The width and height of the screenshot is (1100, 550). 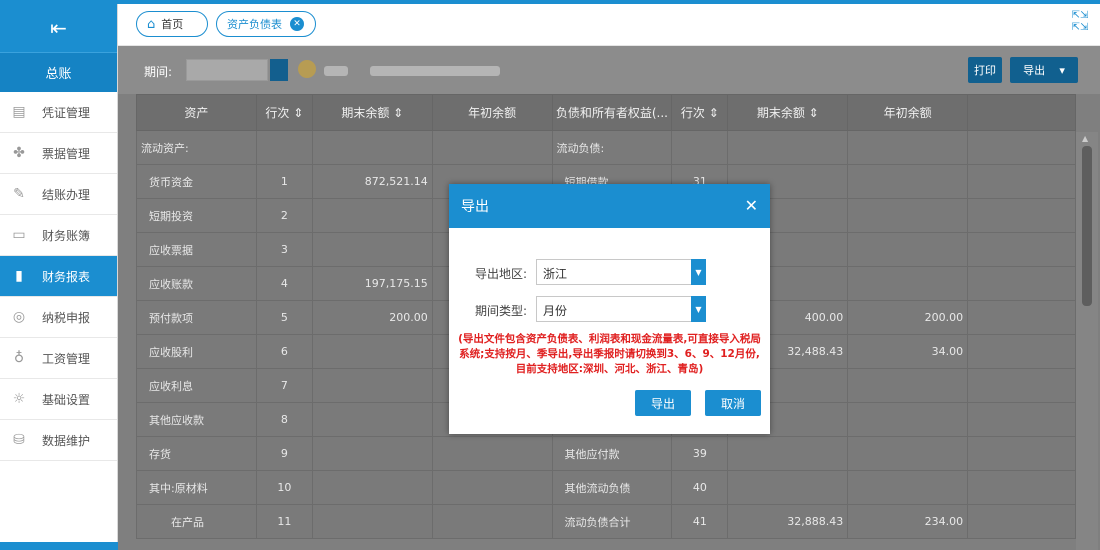 I want to click on tab-home-label: 首页, so click(x=172, y=24).